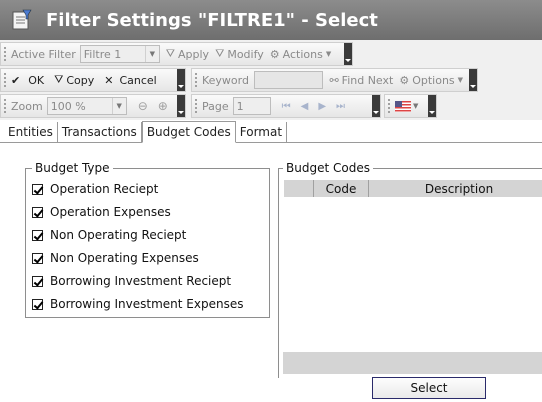 The image size is (542, 402). What do you see at coordinates (300, 54) in the screenshot?
I see `actions-menu-button: ⚙ Actions ▼` at bounding box center [300, 54].